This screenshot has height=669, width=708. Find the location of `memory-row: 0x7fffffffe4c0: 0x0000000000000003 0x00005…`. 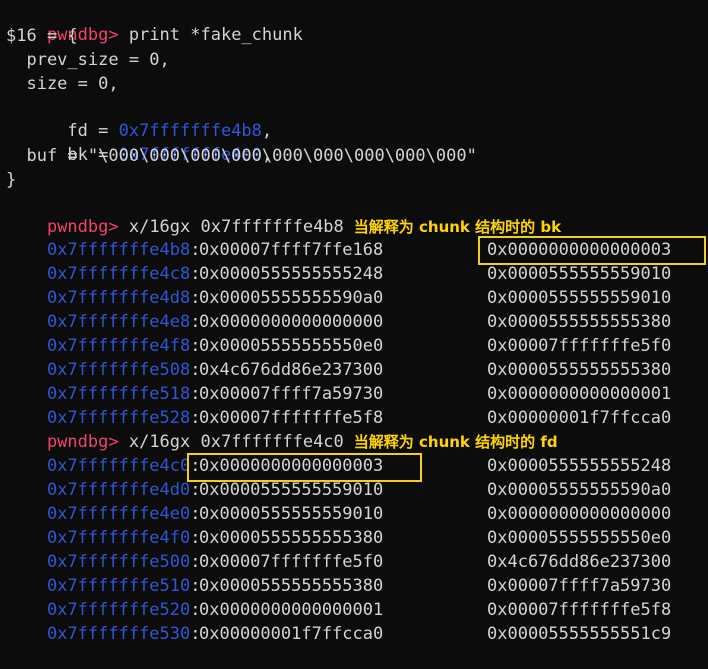

memory-row: 0x7fffffffe4c0: 0x0000000000000003 0x00005… is located at coordinates (359, 466).